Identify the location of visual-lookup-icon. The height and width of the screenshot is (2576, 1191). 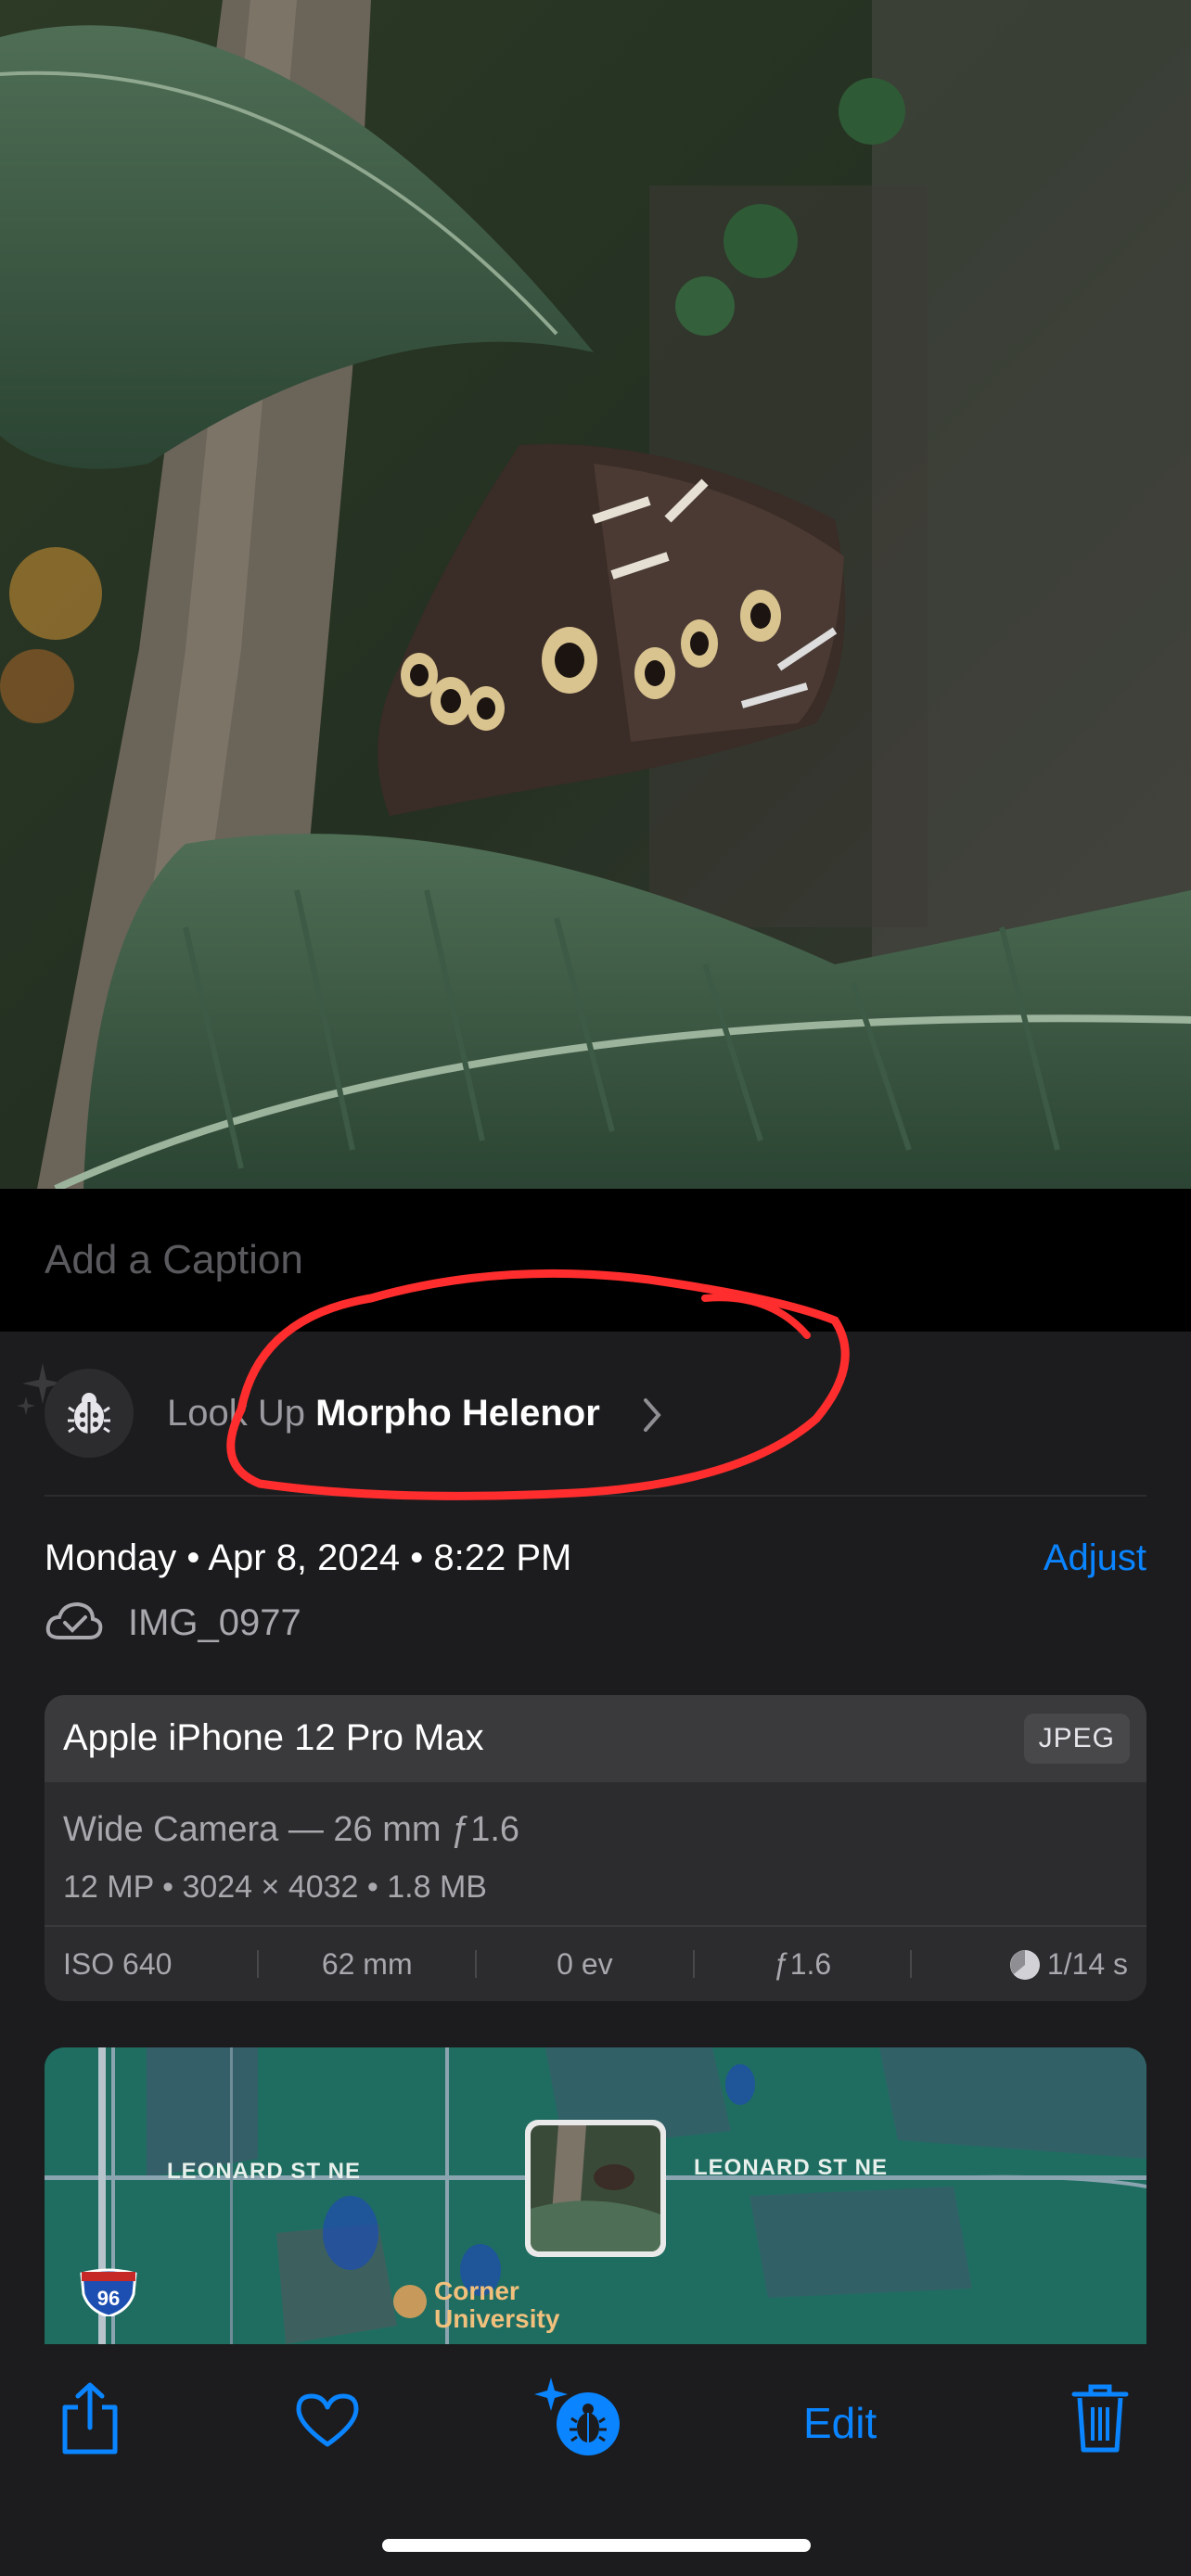
(578, 2418).